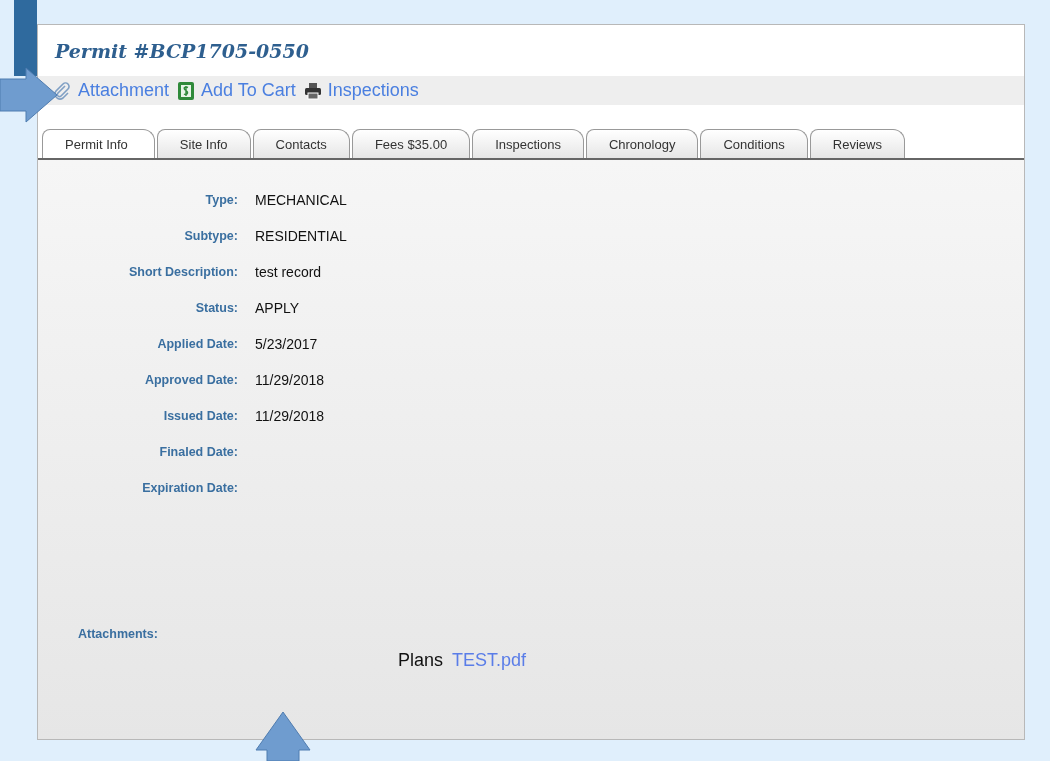 This screenshot has width=1050, height=761. I want to click on field-value: APPLY, so click(278, 308).